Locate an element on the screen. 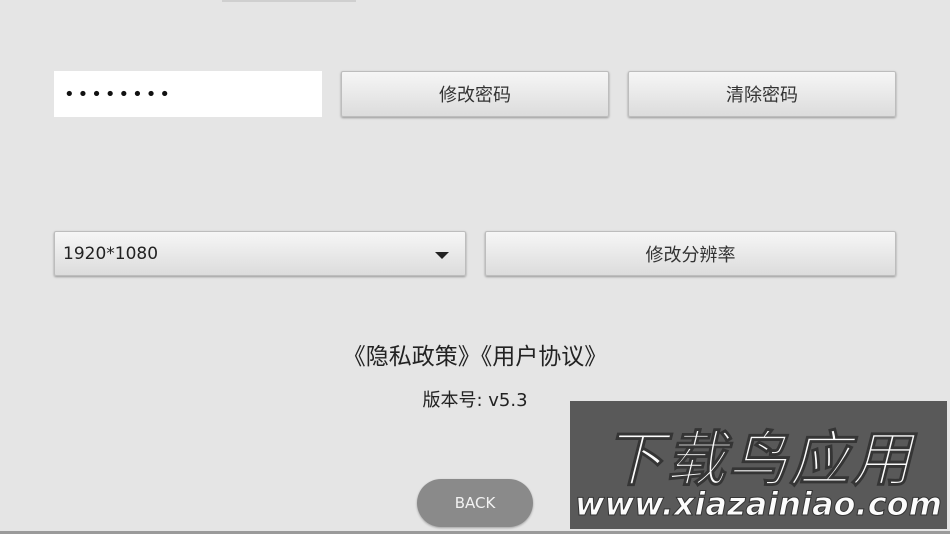 Image resolution: width=950 pixels, height=534 pixels. resolution-select-value: 1920*1080 is located at coordinates (111, 253).